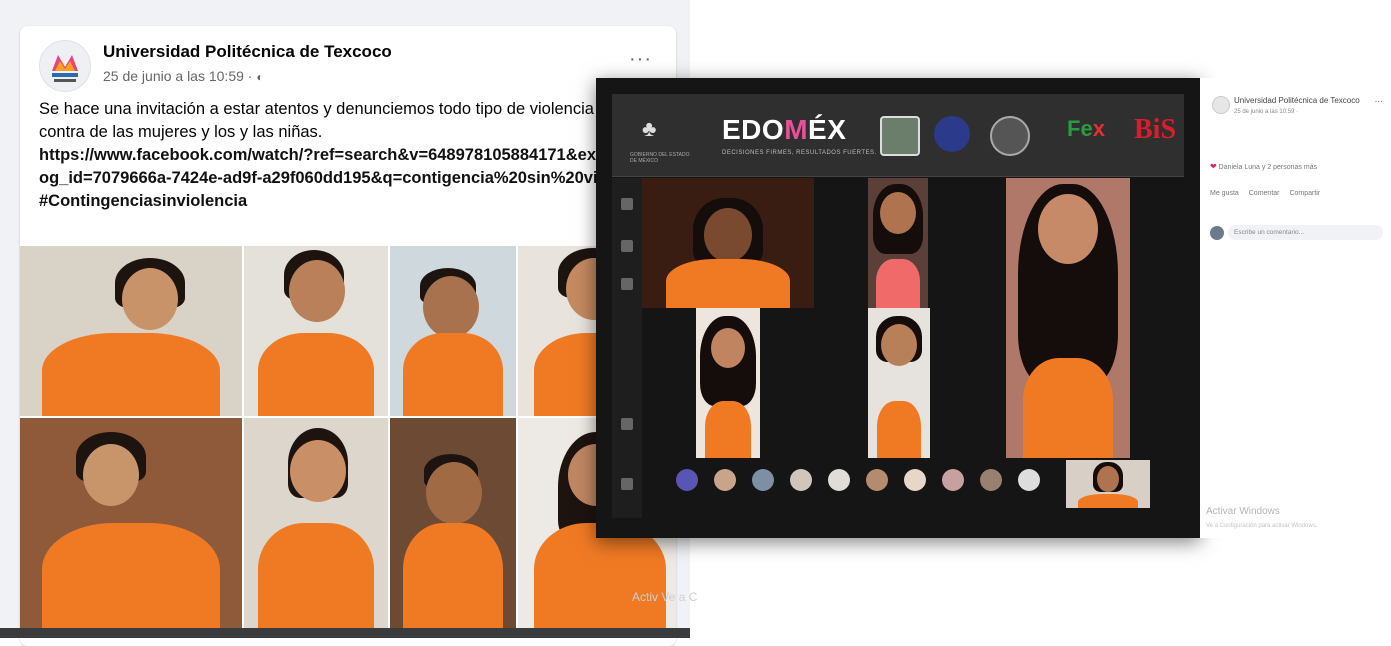 This screenshot has width=1391, height=646. What do you see at coordinates (1108, 484) in the screenshot?
I see `self-view-tile` at bounding box center [1108, 484].